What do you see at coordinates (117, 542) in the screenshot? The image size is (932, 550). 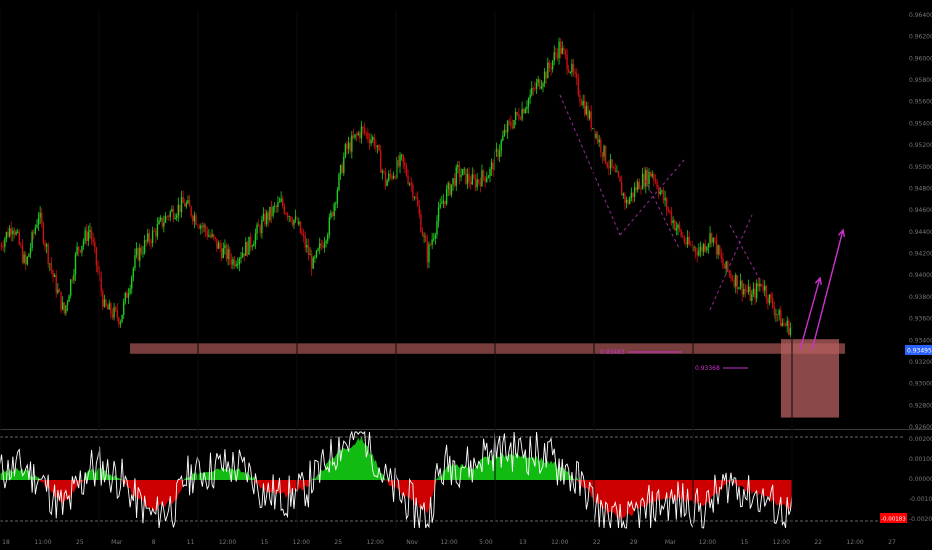 I see `x-tick-label: Mar` at bounding box center [117, 542].